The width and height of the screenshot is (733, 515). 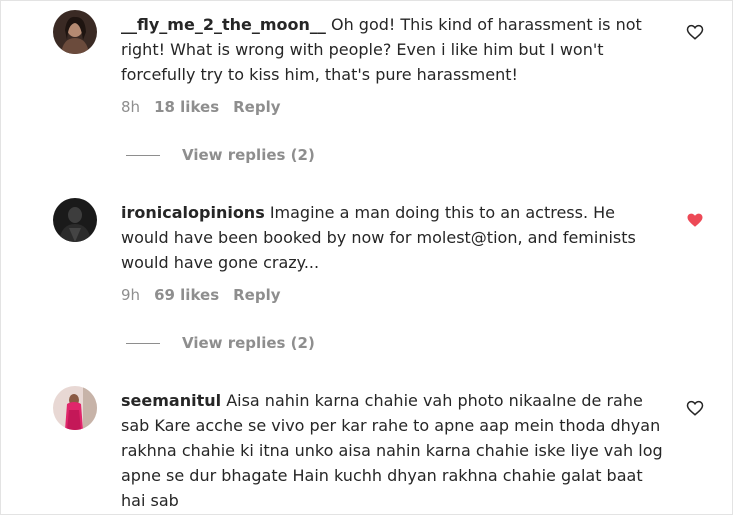 I want to click on comment-likes: 18 likes, so click(x=186, y=107).